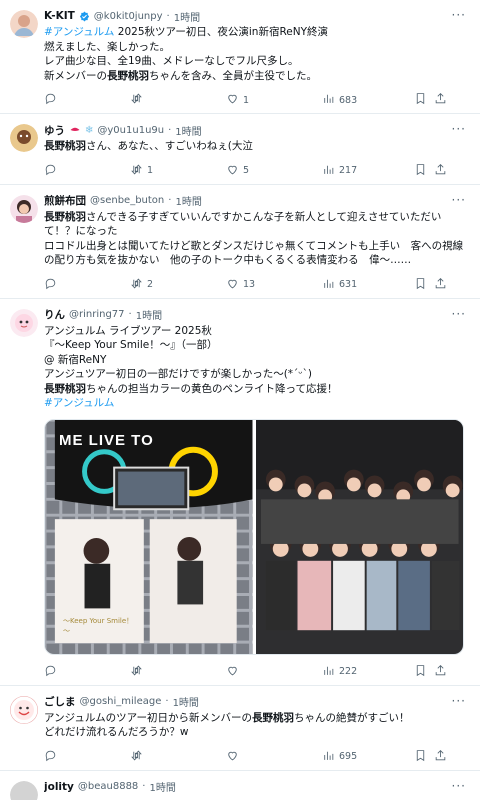  What do you see at coordinates (127, 200) in the screenshot?
I see `user-handle: @senbe_buton` at bounding box center [127, 200].